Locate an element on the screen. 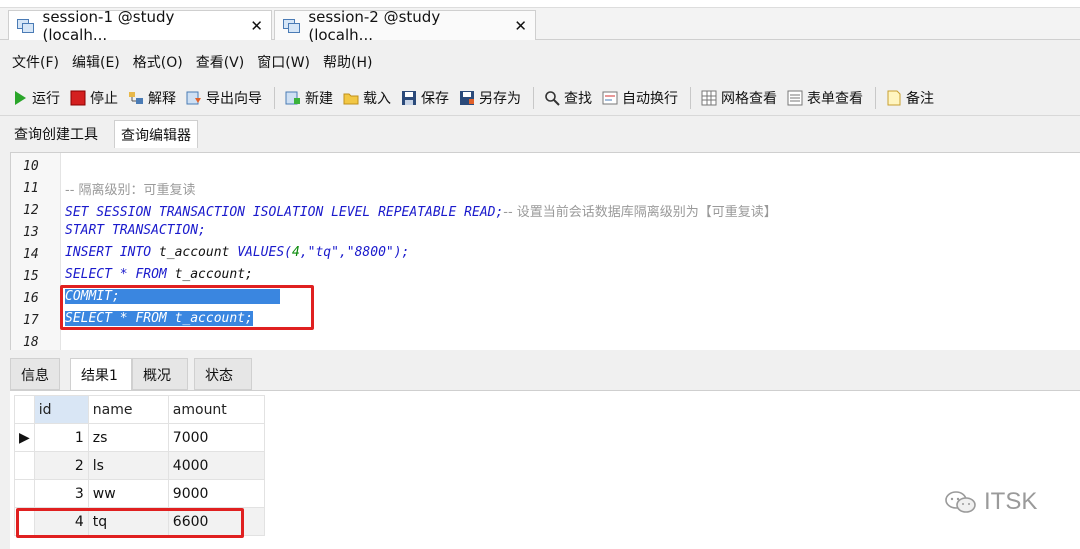  explain-button: 解释 is located at coordinates (152, 98).